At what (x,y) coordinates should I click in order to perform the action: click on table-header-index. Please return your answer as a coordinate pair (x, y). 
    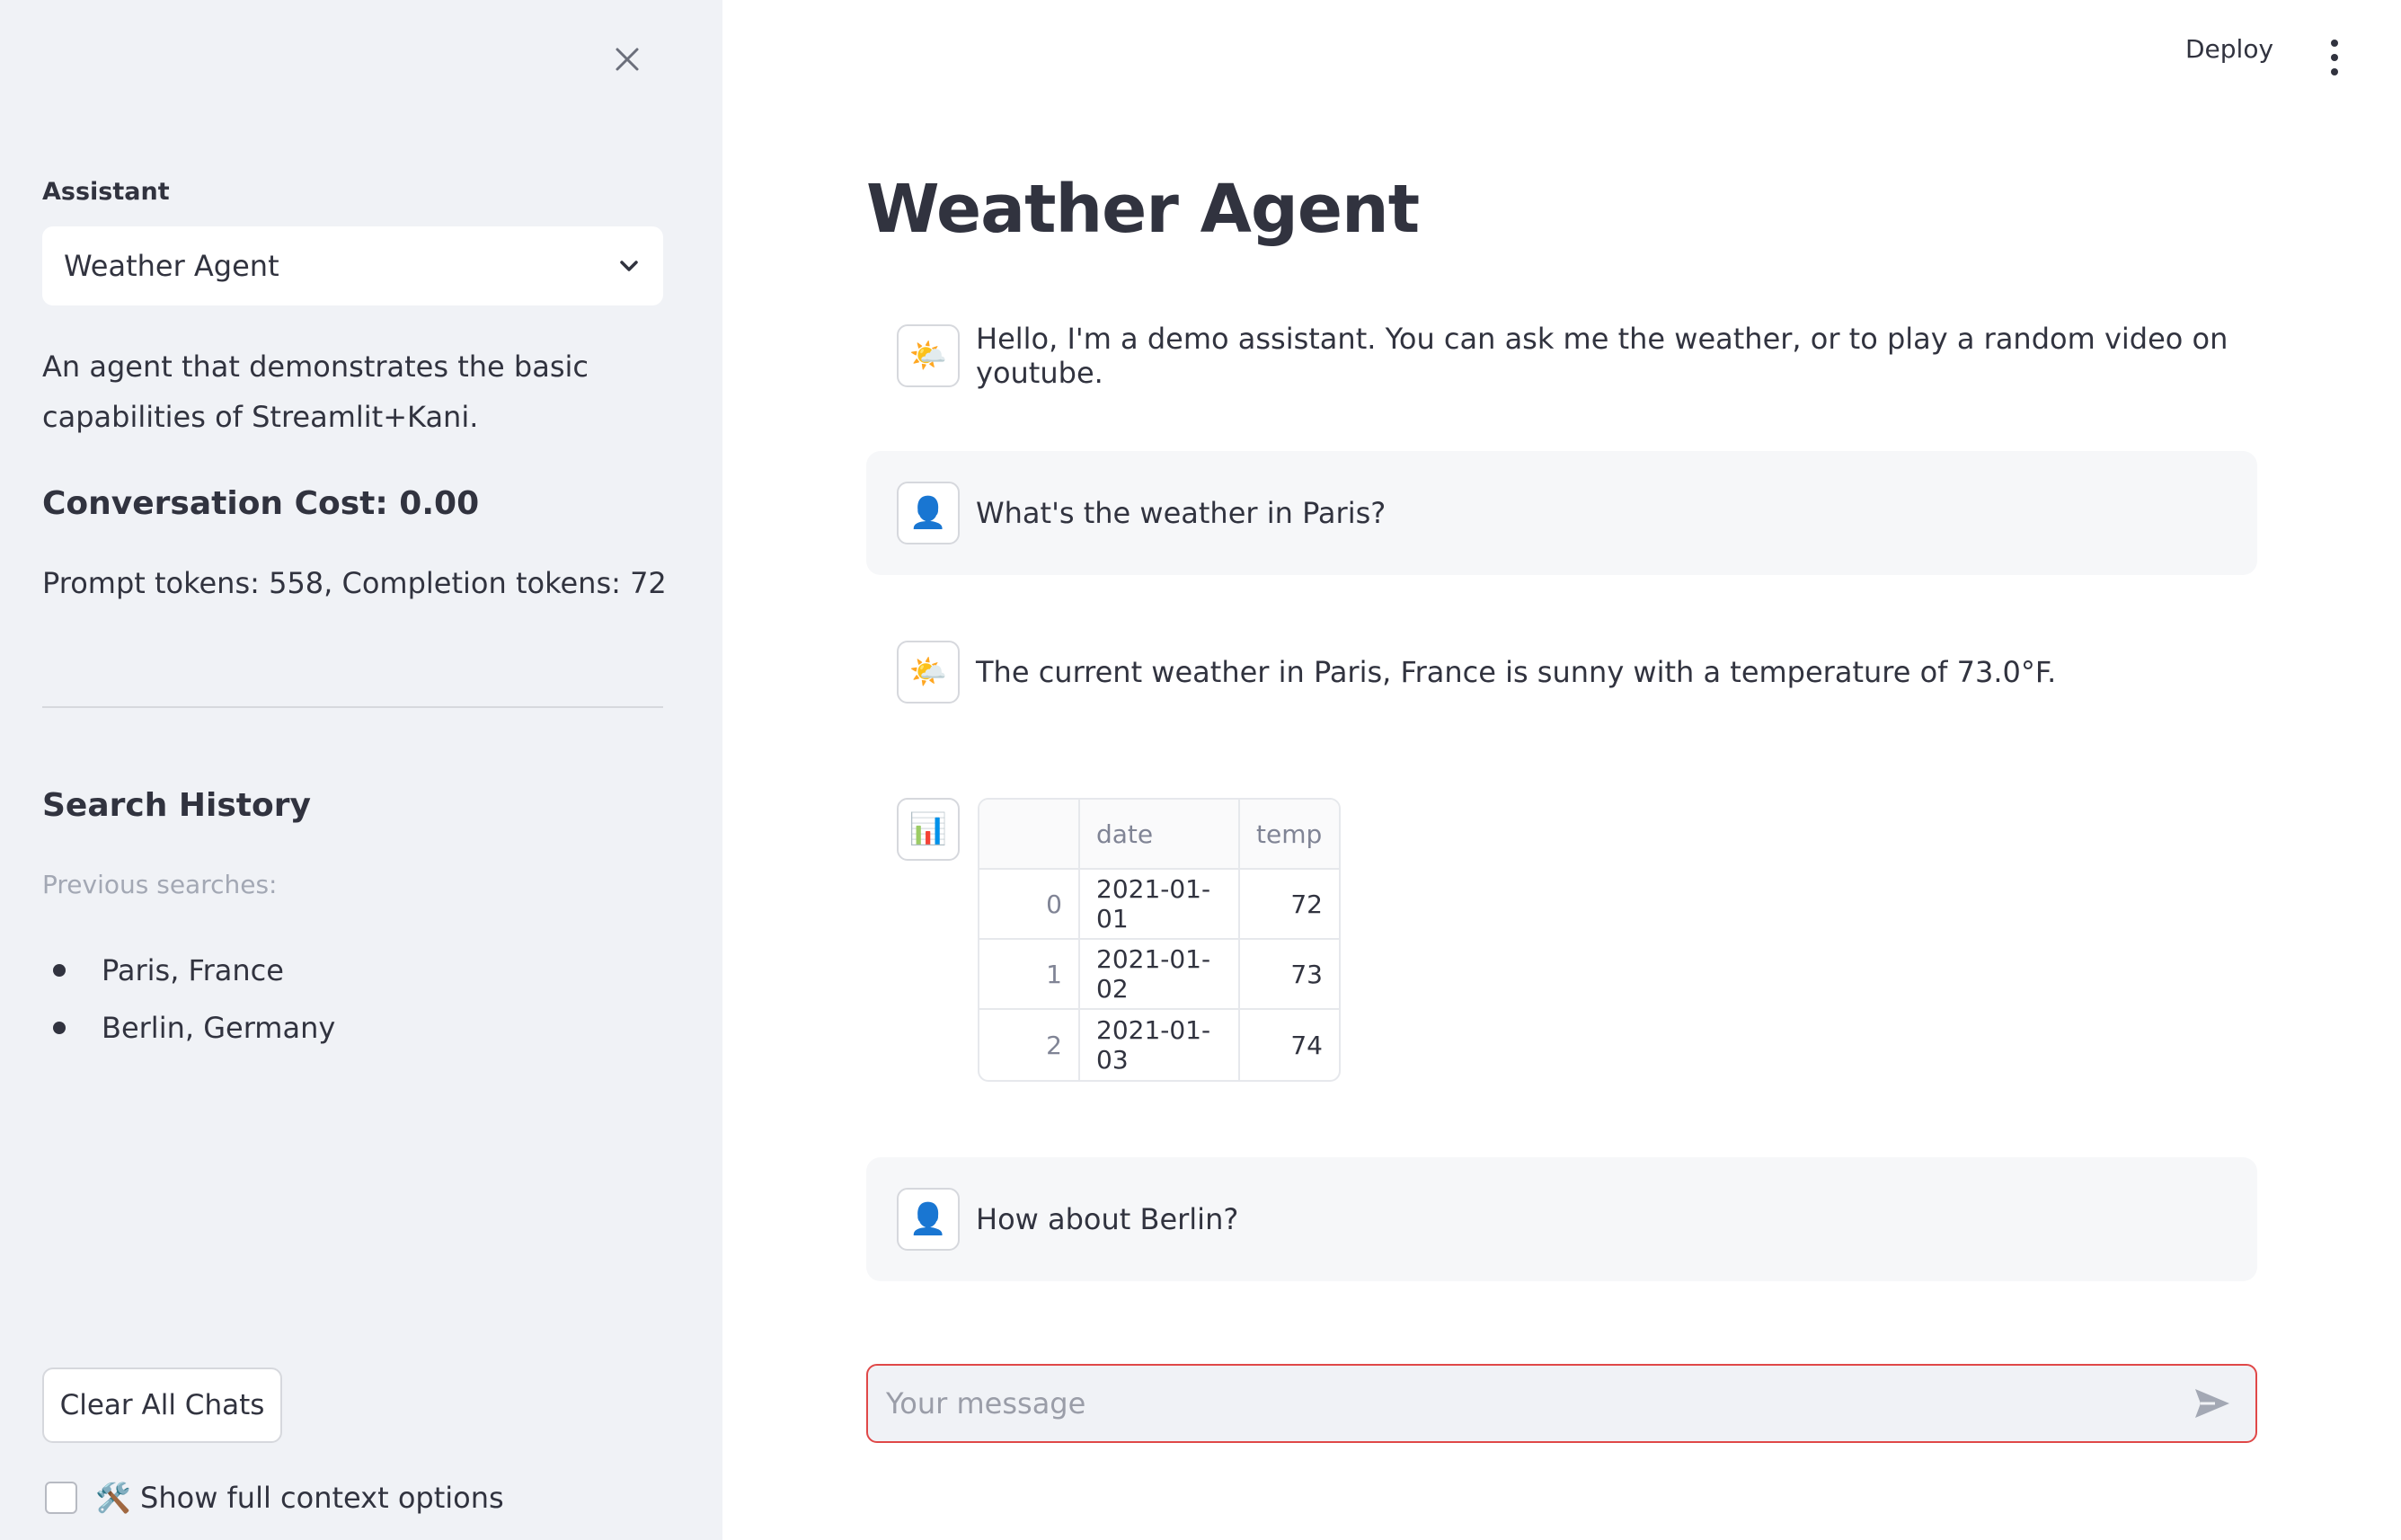
    Looking at the image, I should click on (1029, 835).